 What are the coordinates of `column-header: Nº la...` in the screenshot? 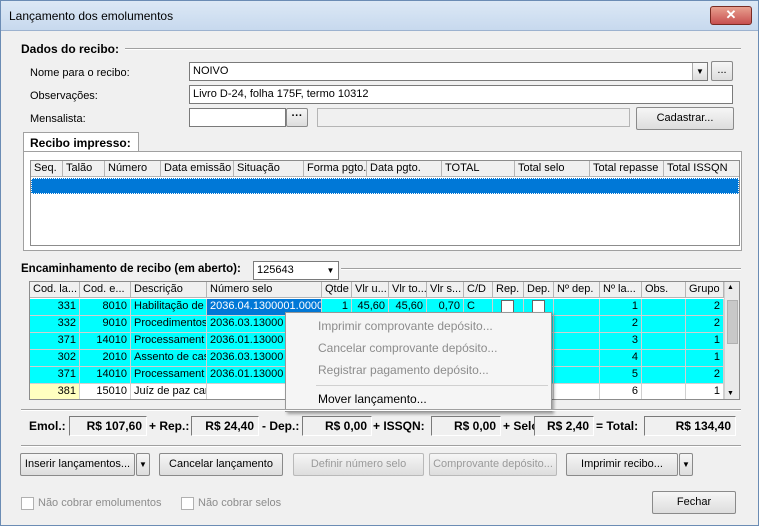 It's located at (621, 290).